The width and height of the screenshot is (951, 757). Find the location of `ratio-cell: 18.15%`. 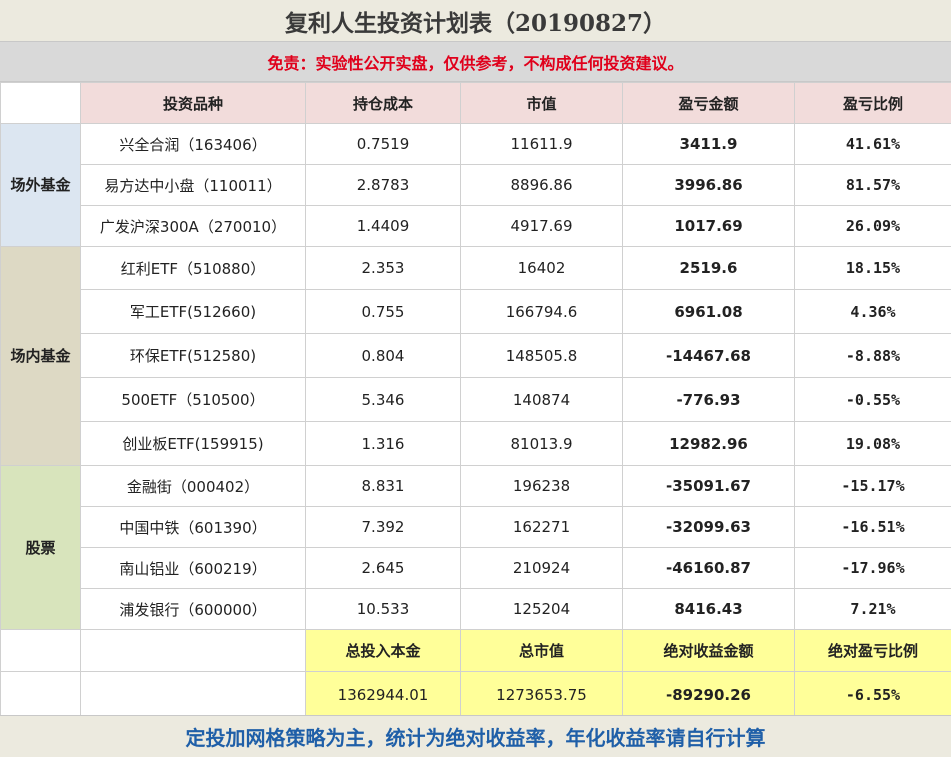

ratio-cell: 18.15% is located at coordinates (872, 268).